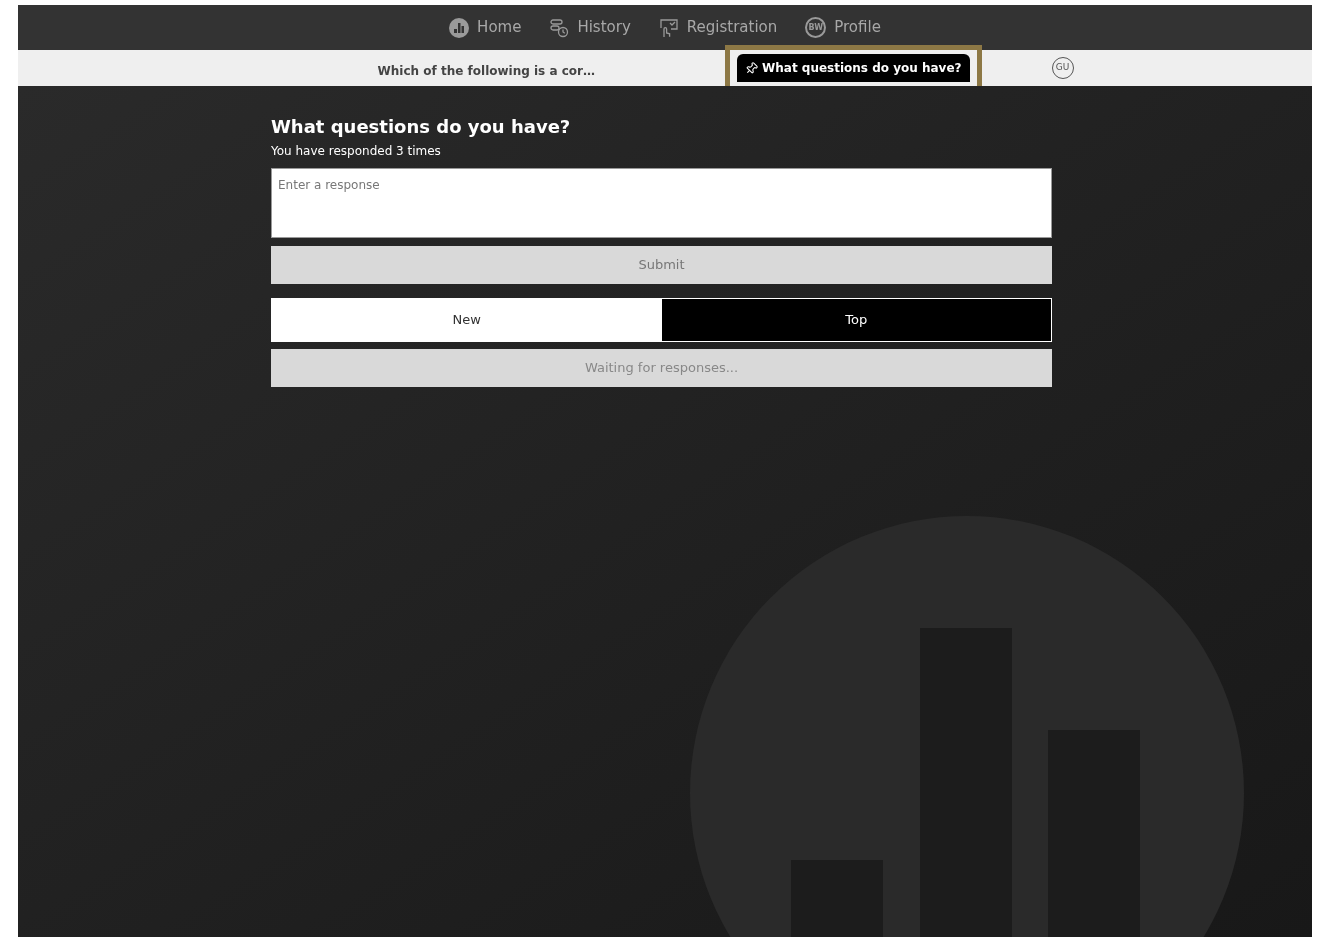 The height and width of the screenshot is (937, 1320). Describe the element at coordinates (718, 27) in the screenshot. I see `nav-link: Registration` at that location.